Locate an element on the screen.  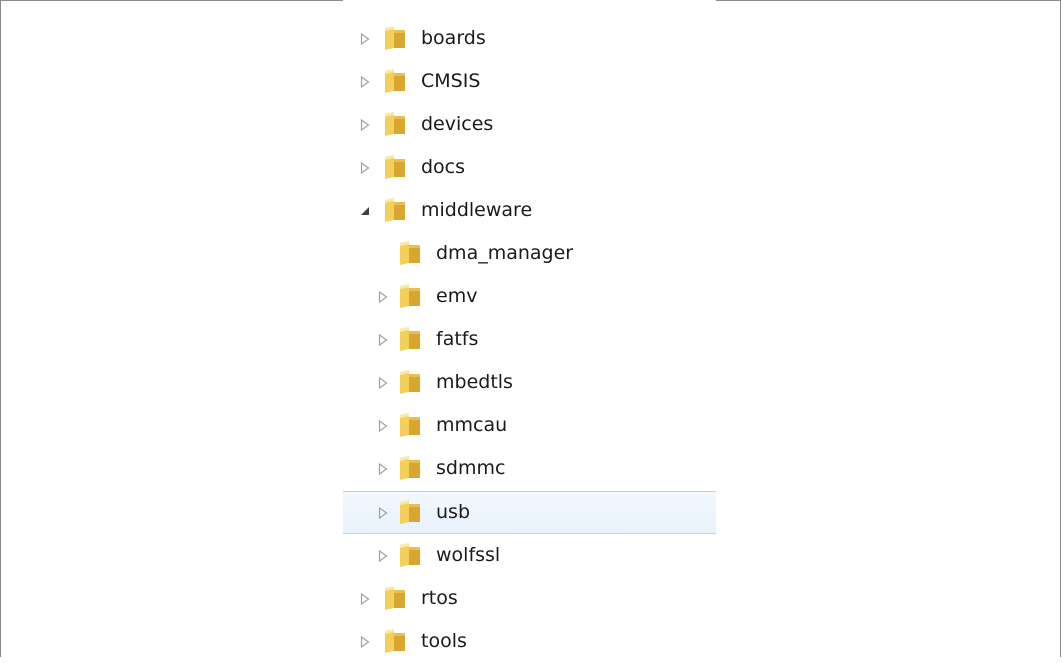
collapse-arrow-icon is located at coordinates (365, 211).